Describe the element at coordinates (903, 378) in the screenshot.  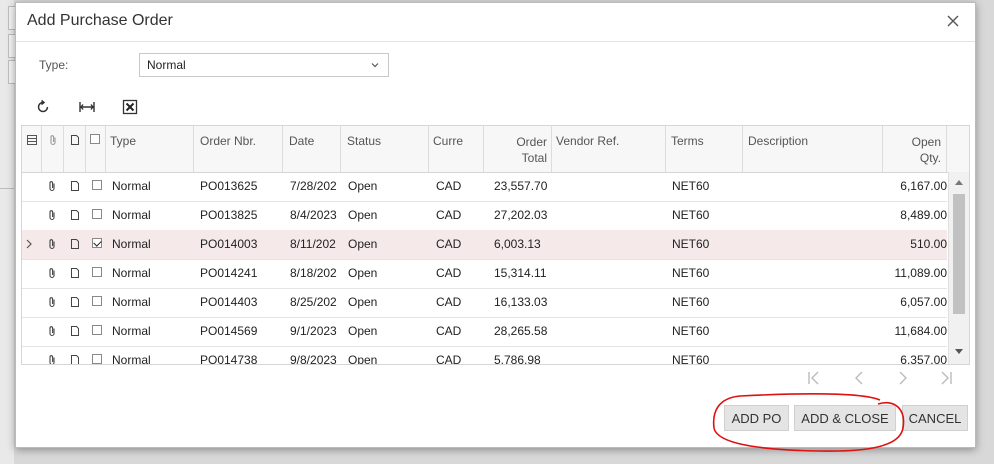
I see `next-page-icon` at that location.